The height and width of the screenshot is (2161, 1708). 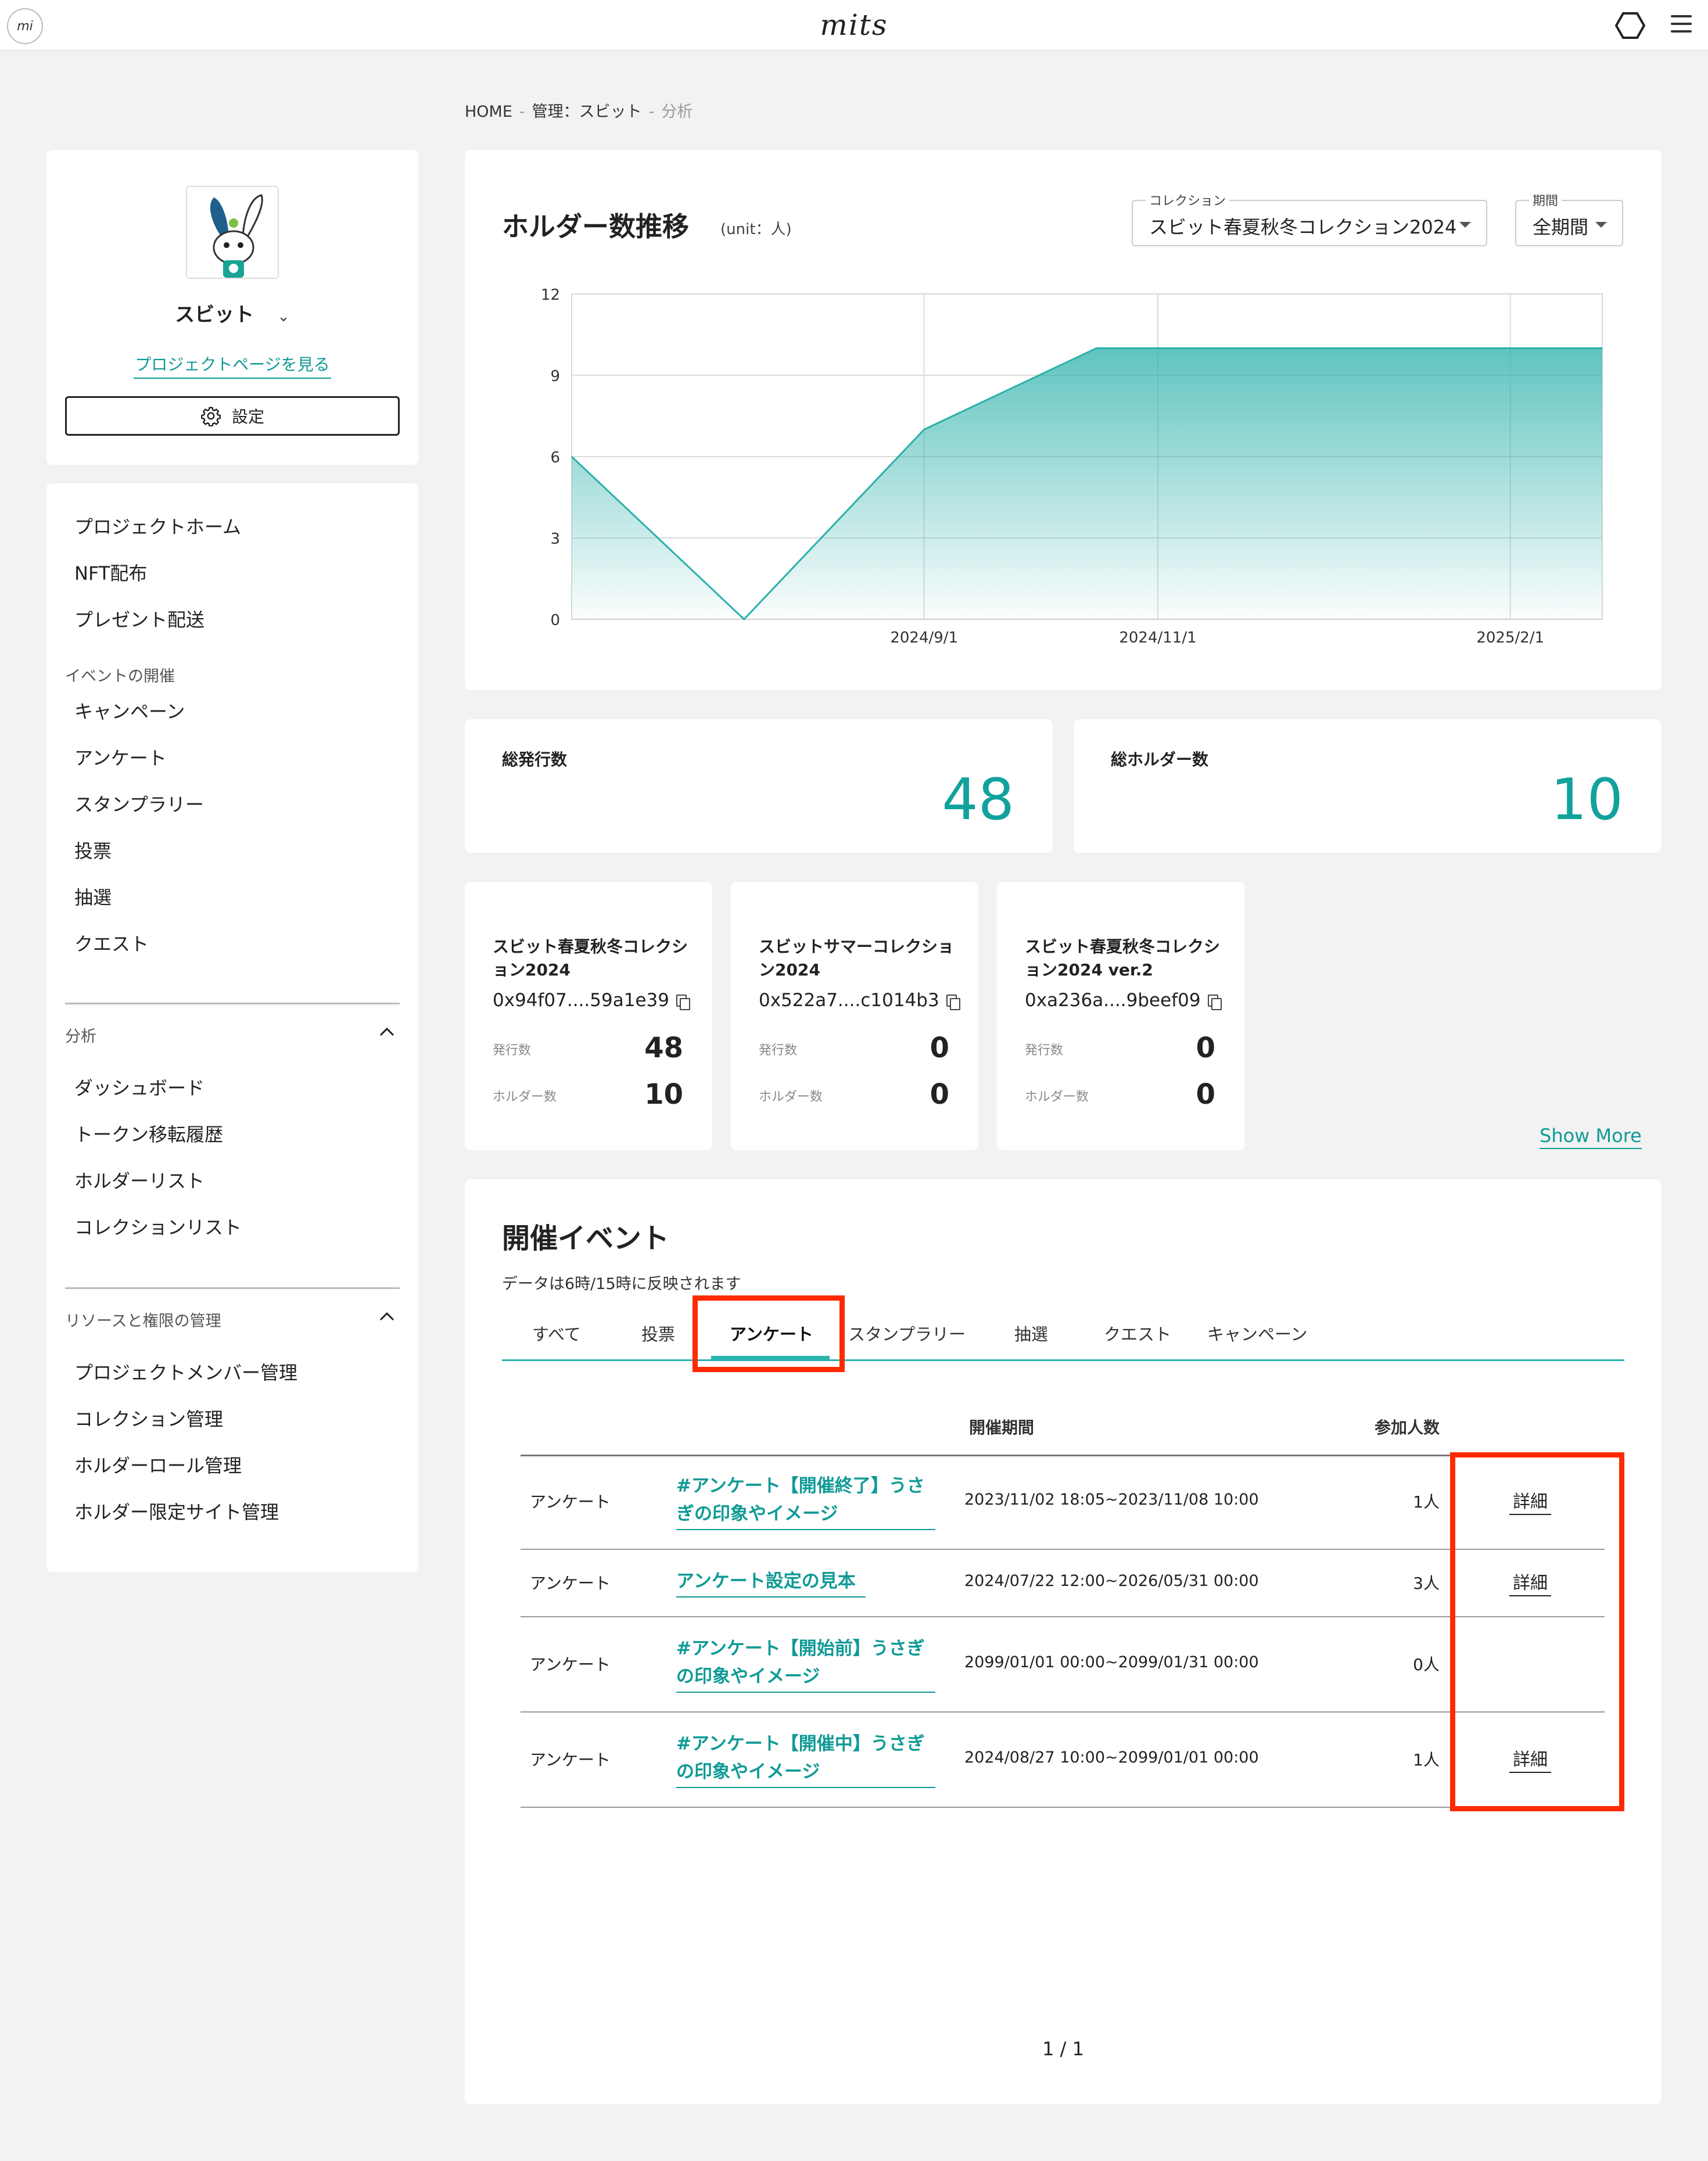 I want to click on holders-label: ホルダー数, so click(x=1057, y=1097).